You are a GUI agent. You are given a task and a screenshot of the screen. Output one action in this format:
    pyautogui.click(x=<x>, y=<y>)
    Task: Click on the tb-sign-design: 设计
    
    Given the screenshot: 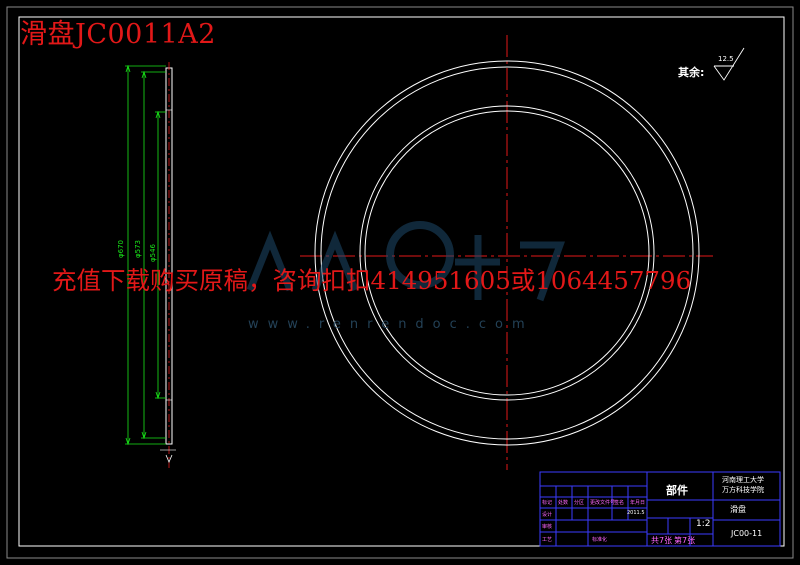 What is the action you would take?
    pyautogui.click(x=547, y=515)
    